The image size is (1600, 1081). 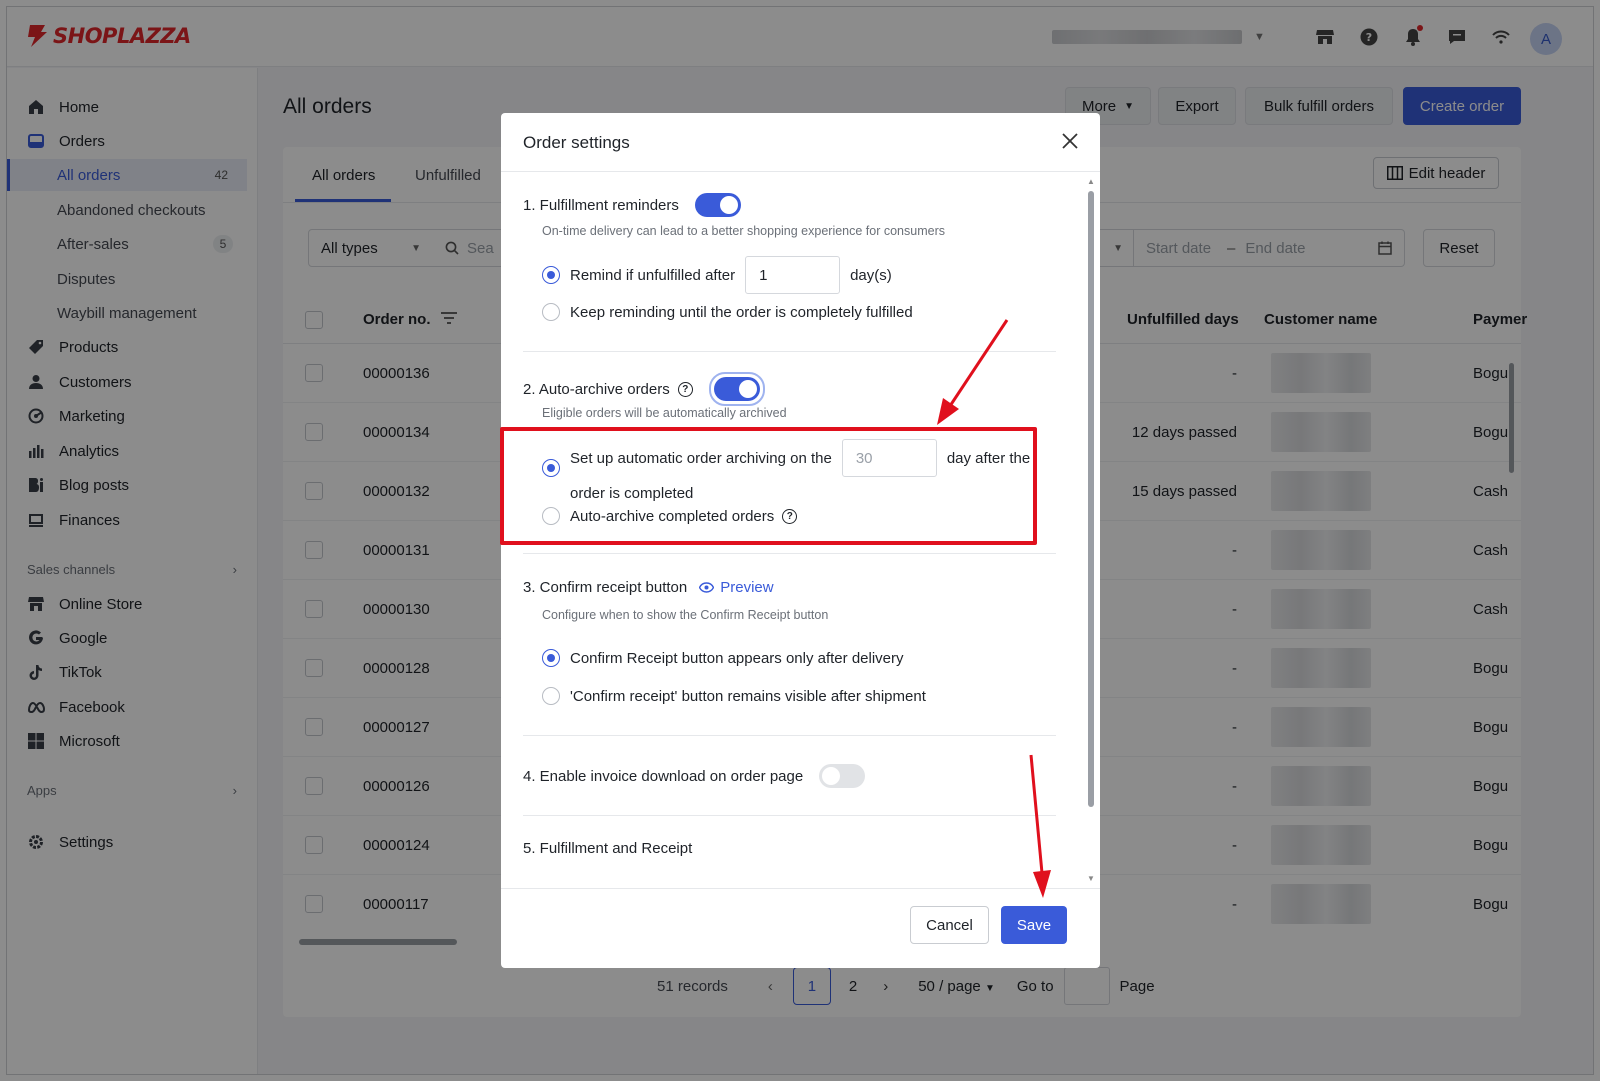 I want to click on dialog-scrollbar: ▲ ▼, so click(x=1091, y=530).